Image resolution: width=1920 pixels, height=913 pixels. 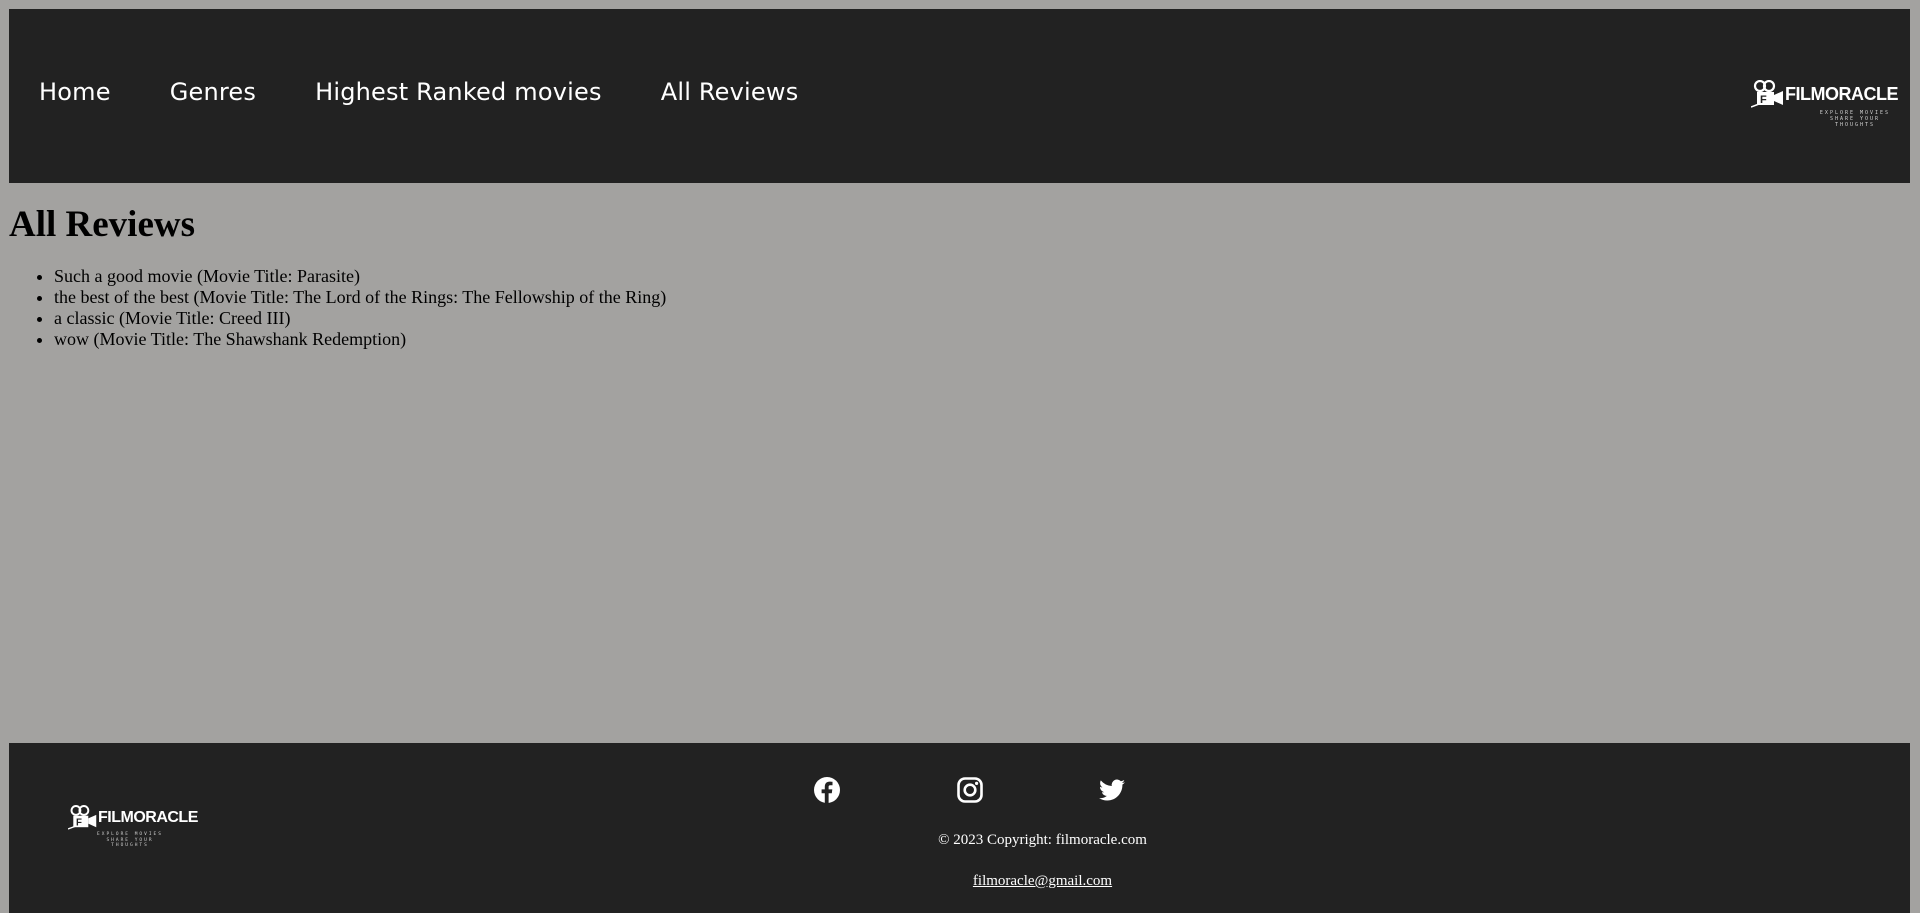 I want to click on nav-home-link: Home, so click(x=75, y=92).